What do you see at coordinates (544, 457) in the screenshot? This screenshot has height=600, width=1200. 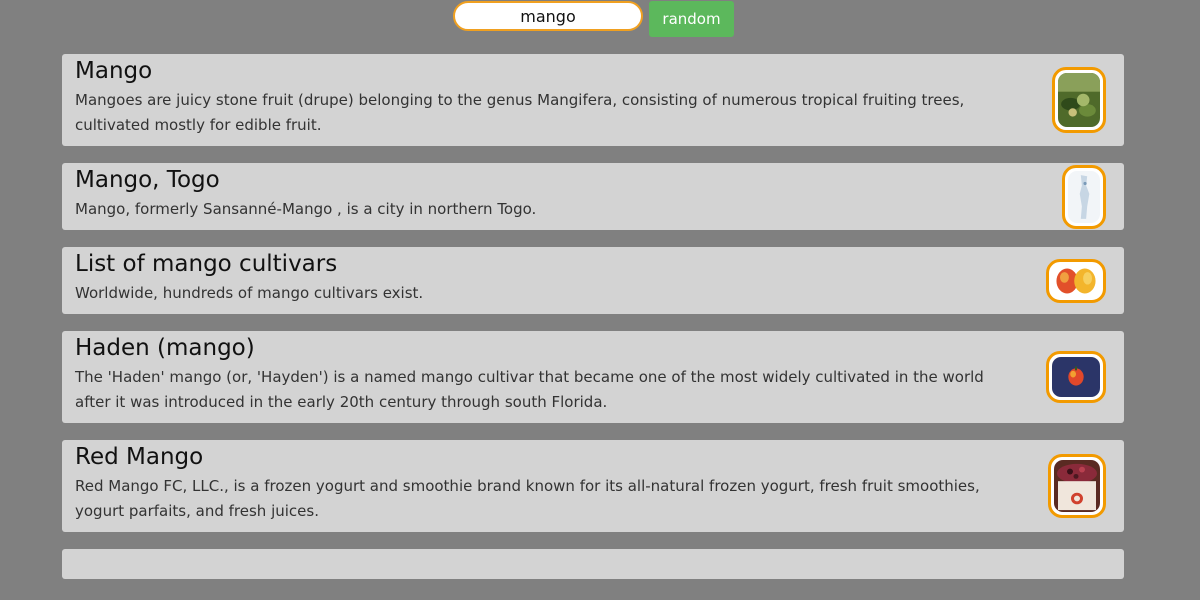 I see `result-title: Red Mango` at bounding box center [544, 457].